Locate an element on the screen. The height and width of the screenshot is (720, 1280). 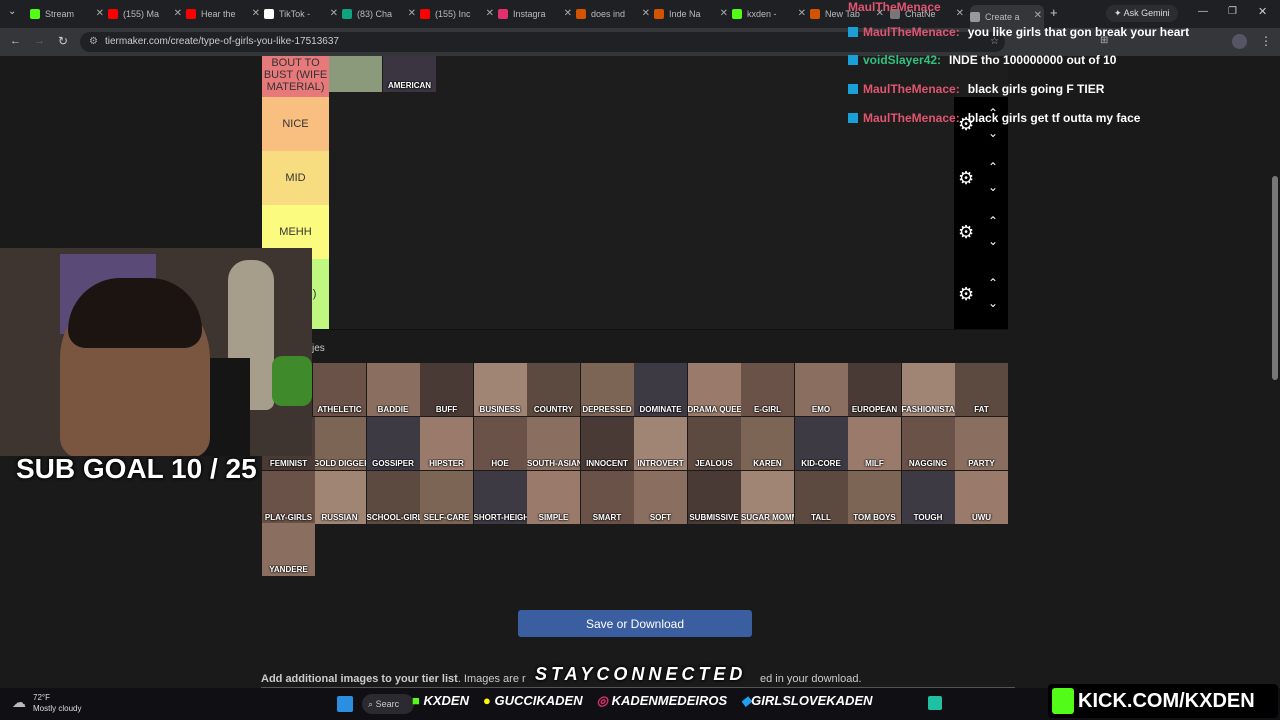
pool-item: SELF-CARE is located at coordinates (446, 497).